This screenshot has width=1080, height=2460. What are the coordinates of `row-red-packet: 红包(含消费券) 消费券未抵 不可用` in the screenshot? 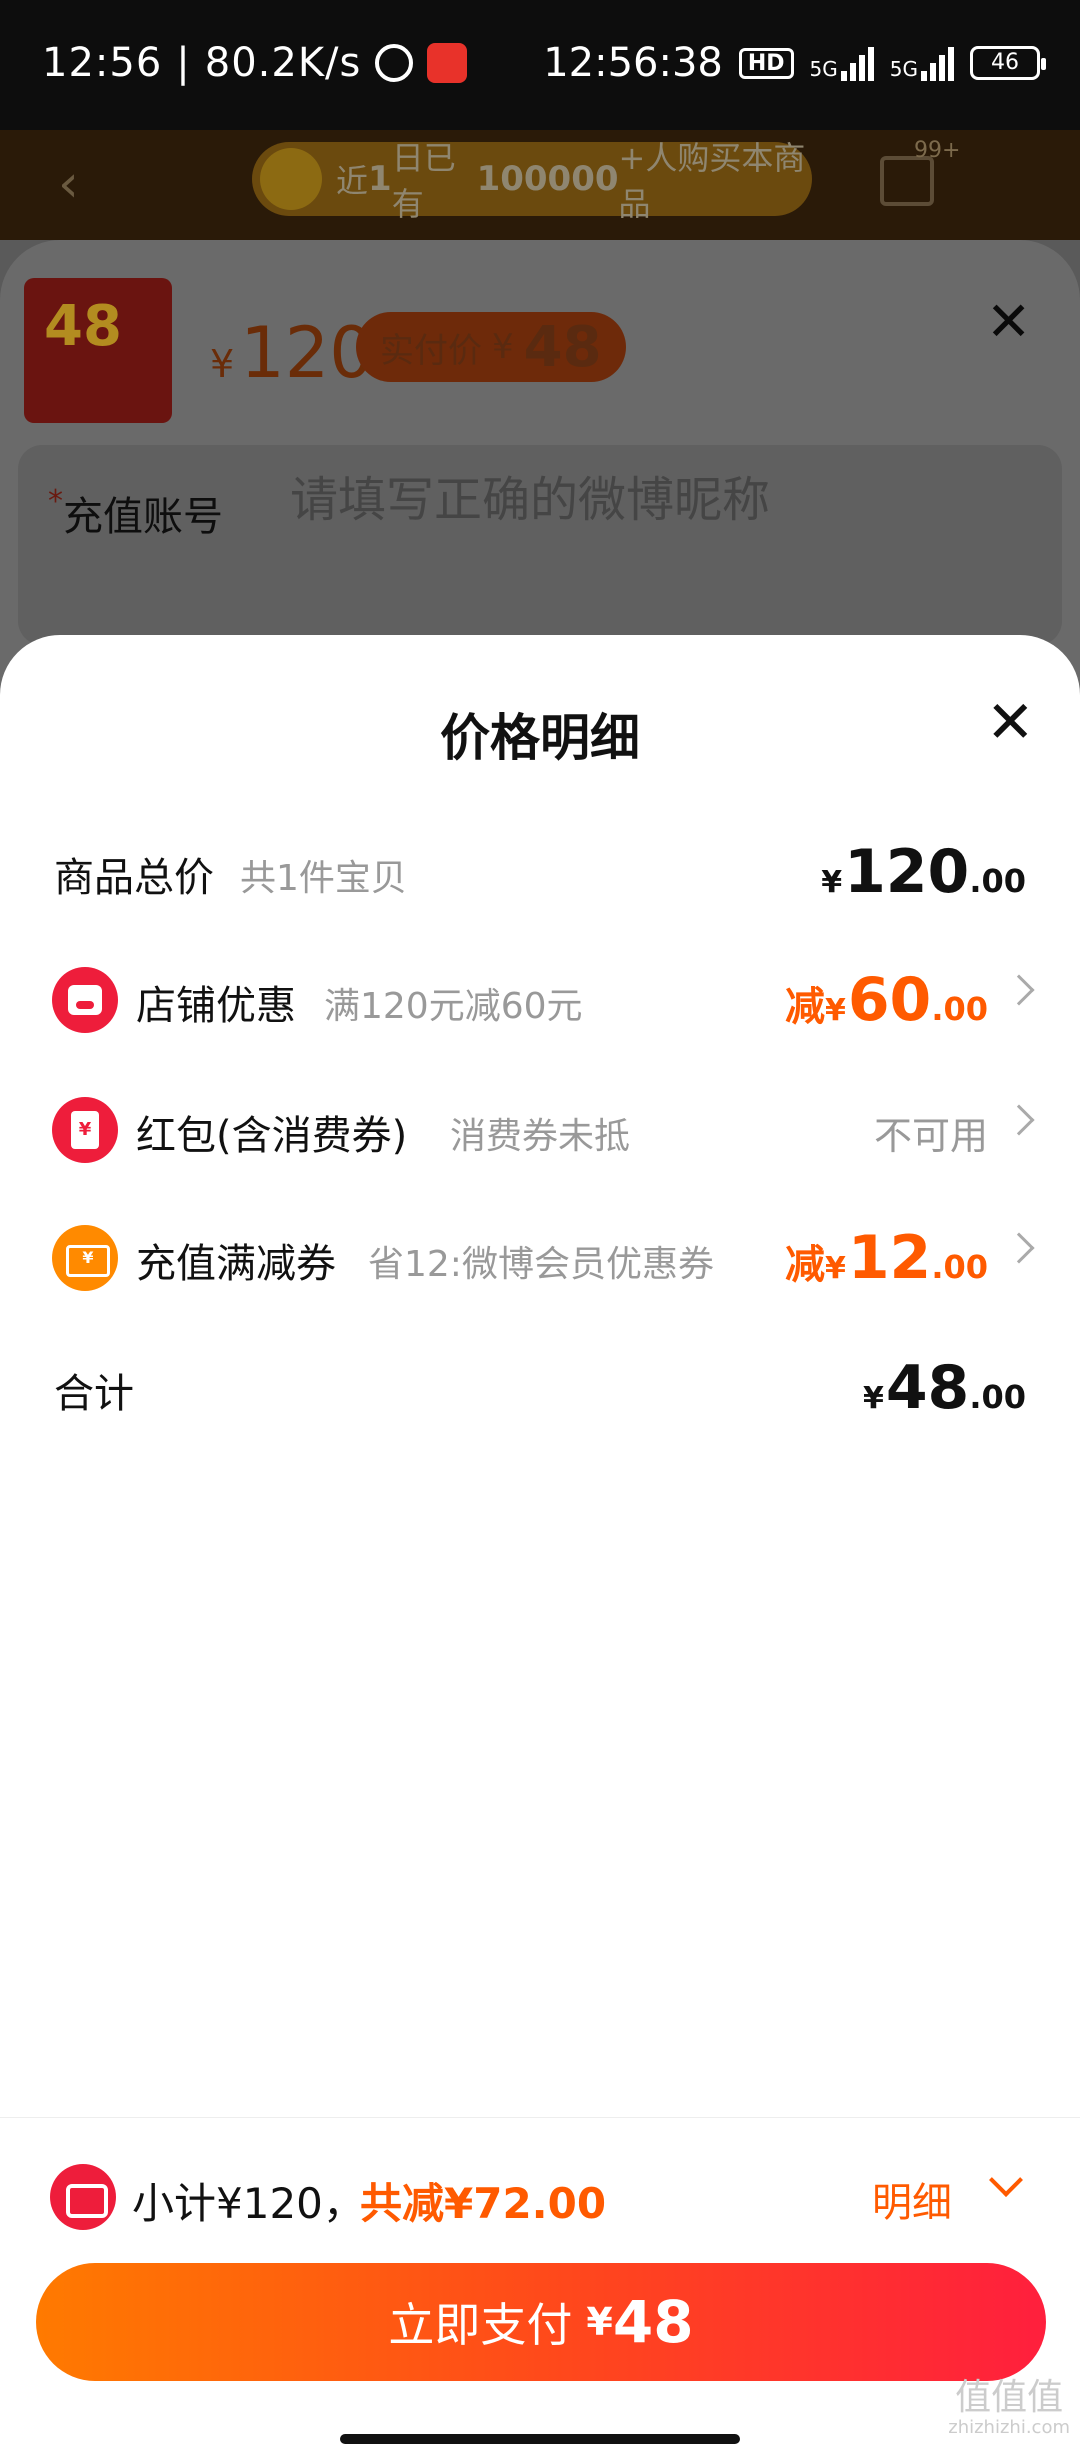 It's located at (540, 1130).